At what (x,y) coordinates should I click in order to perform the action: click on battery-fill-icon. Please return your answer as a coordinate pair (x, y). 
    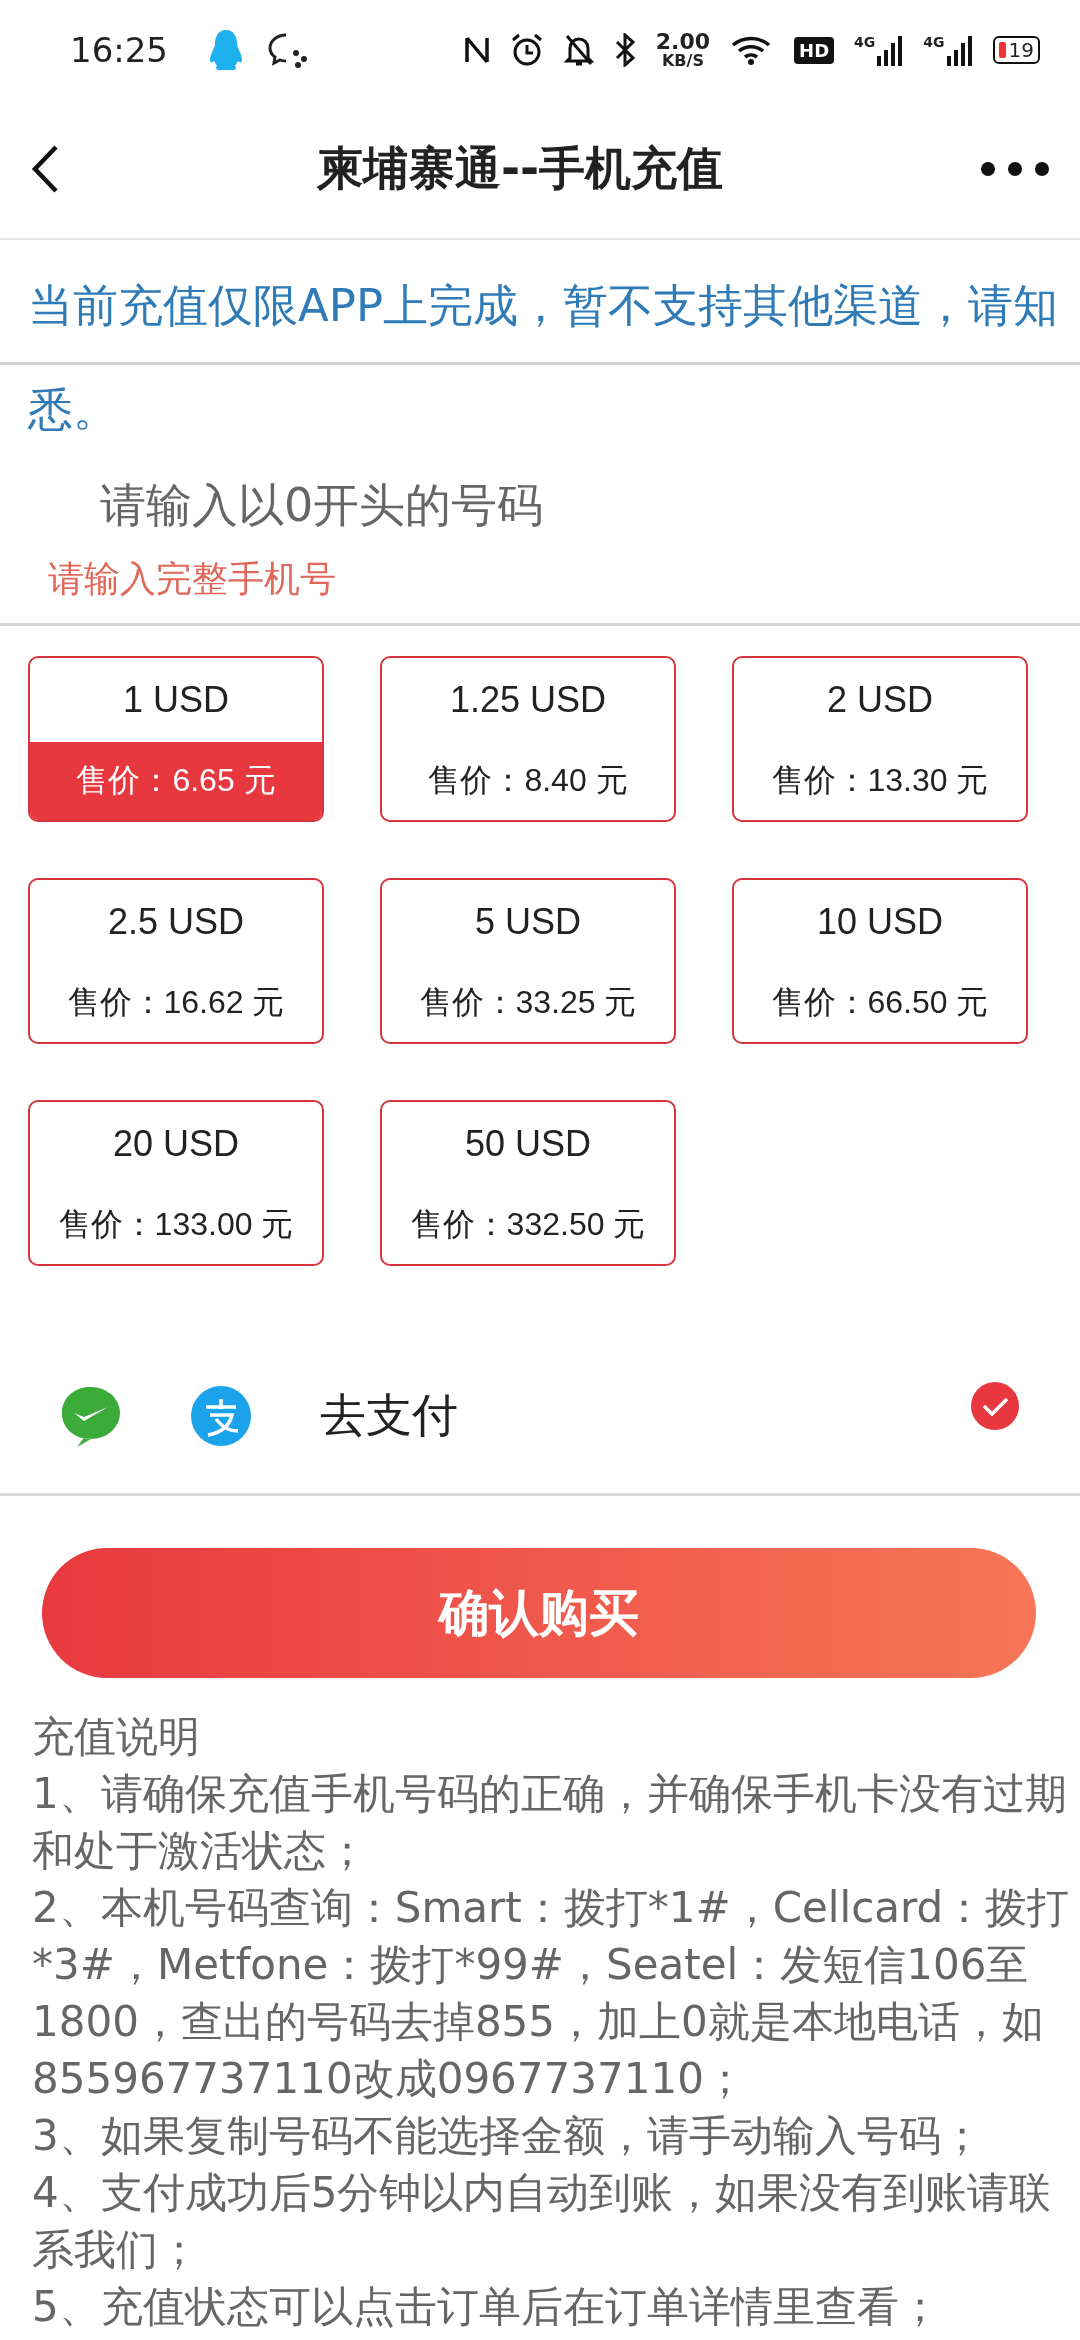
    Looking at the image, I should click on (1002, 50).